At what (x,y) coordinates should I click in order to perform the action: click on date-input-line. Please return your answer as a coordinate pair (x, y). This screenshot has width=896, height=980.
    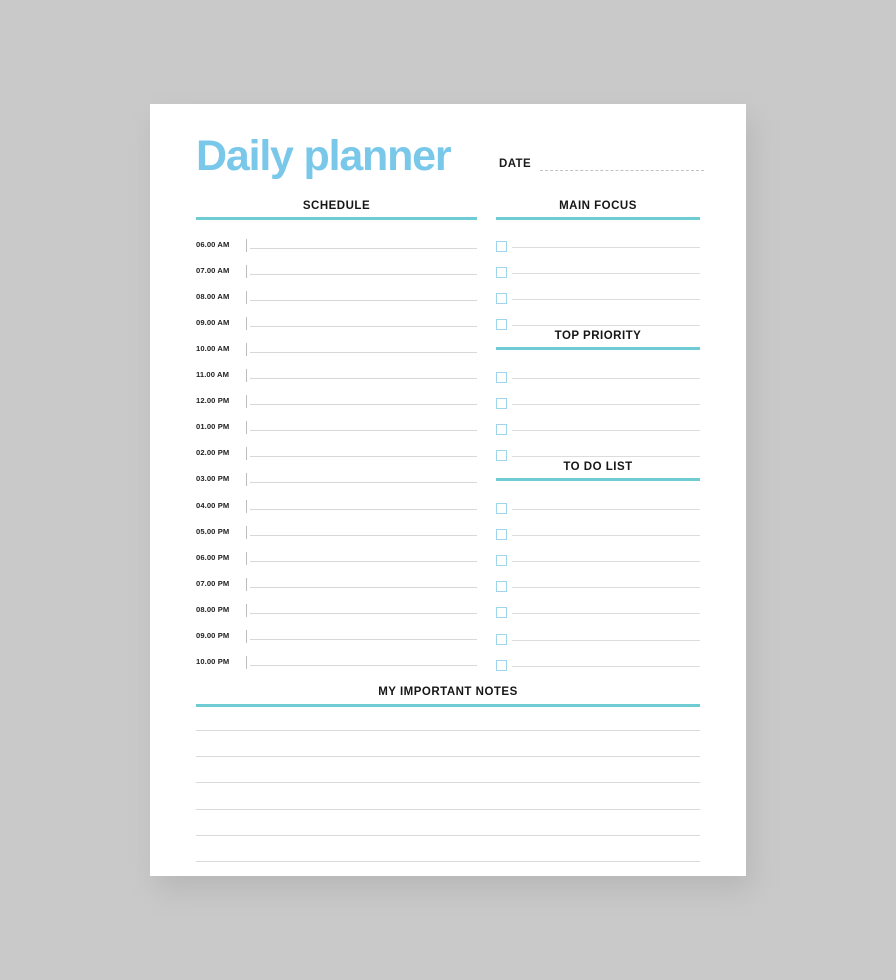
    Looking at the image, I should click on (622, 170).